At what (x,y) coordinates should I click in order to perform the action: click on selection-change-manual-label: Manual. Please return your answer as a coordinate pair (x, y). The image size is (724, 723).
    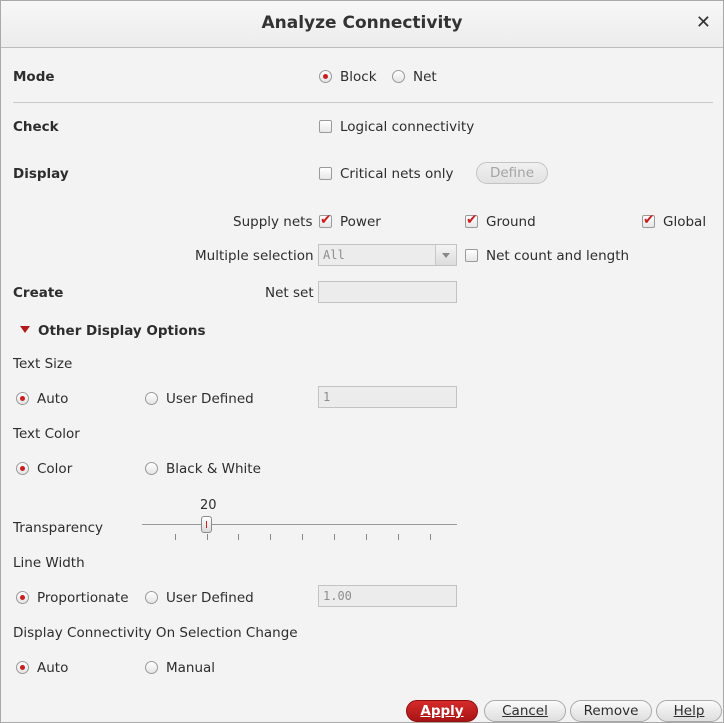
    Looking at the image, I should click on (191, 668).